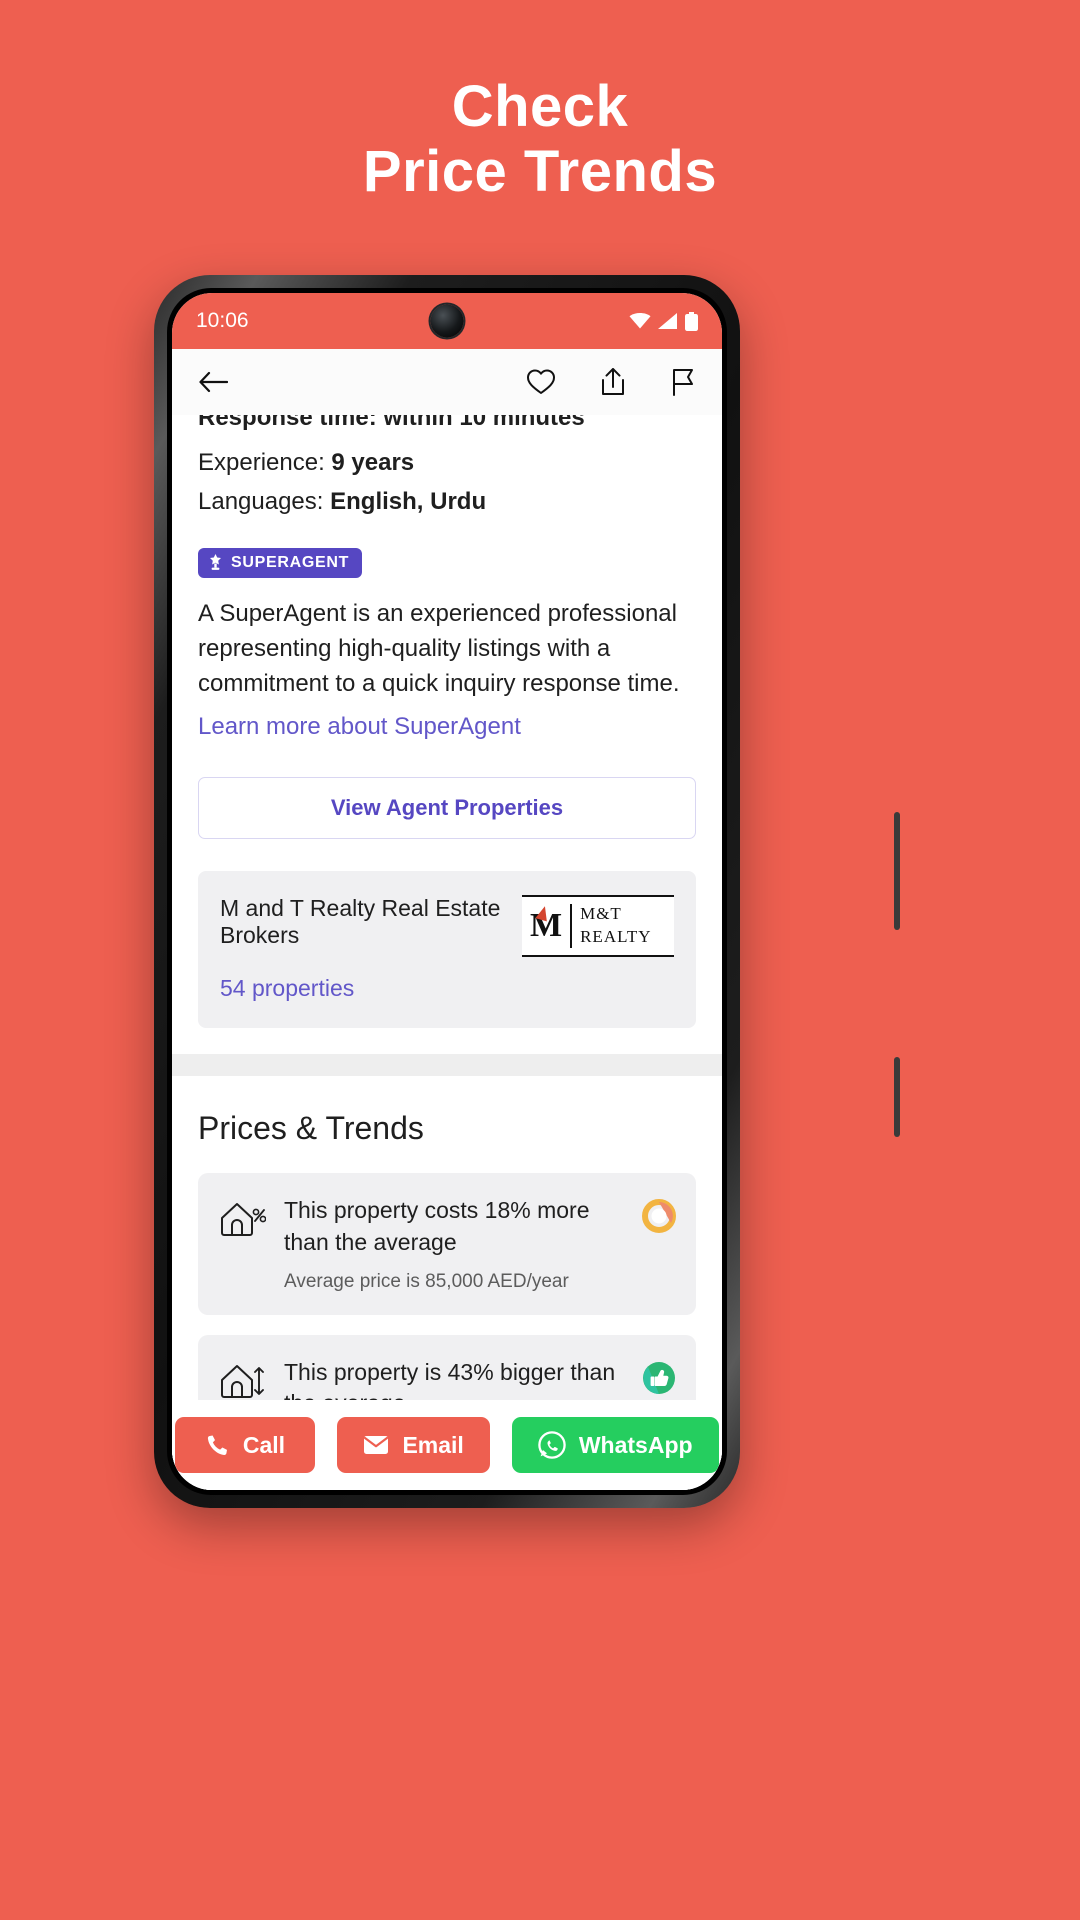  What do you see at coordinates (683, 382) in the screenshot?
I see `flag-icon` at bounding box center [683, 382].